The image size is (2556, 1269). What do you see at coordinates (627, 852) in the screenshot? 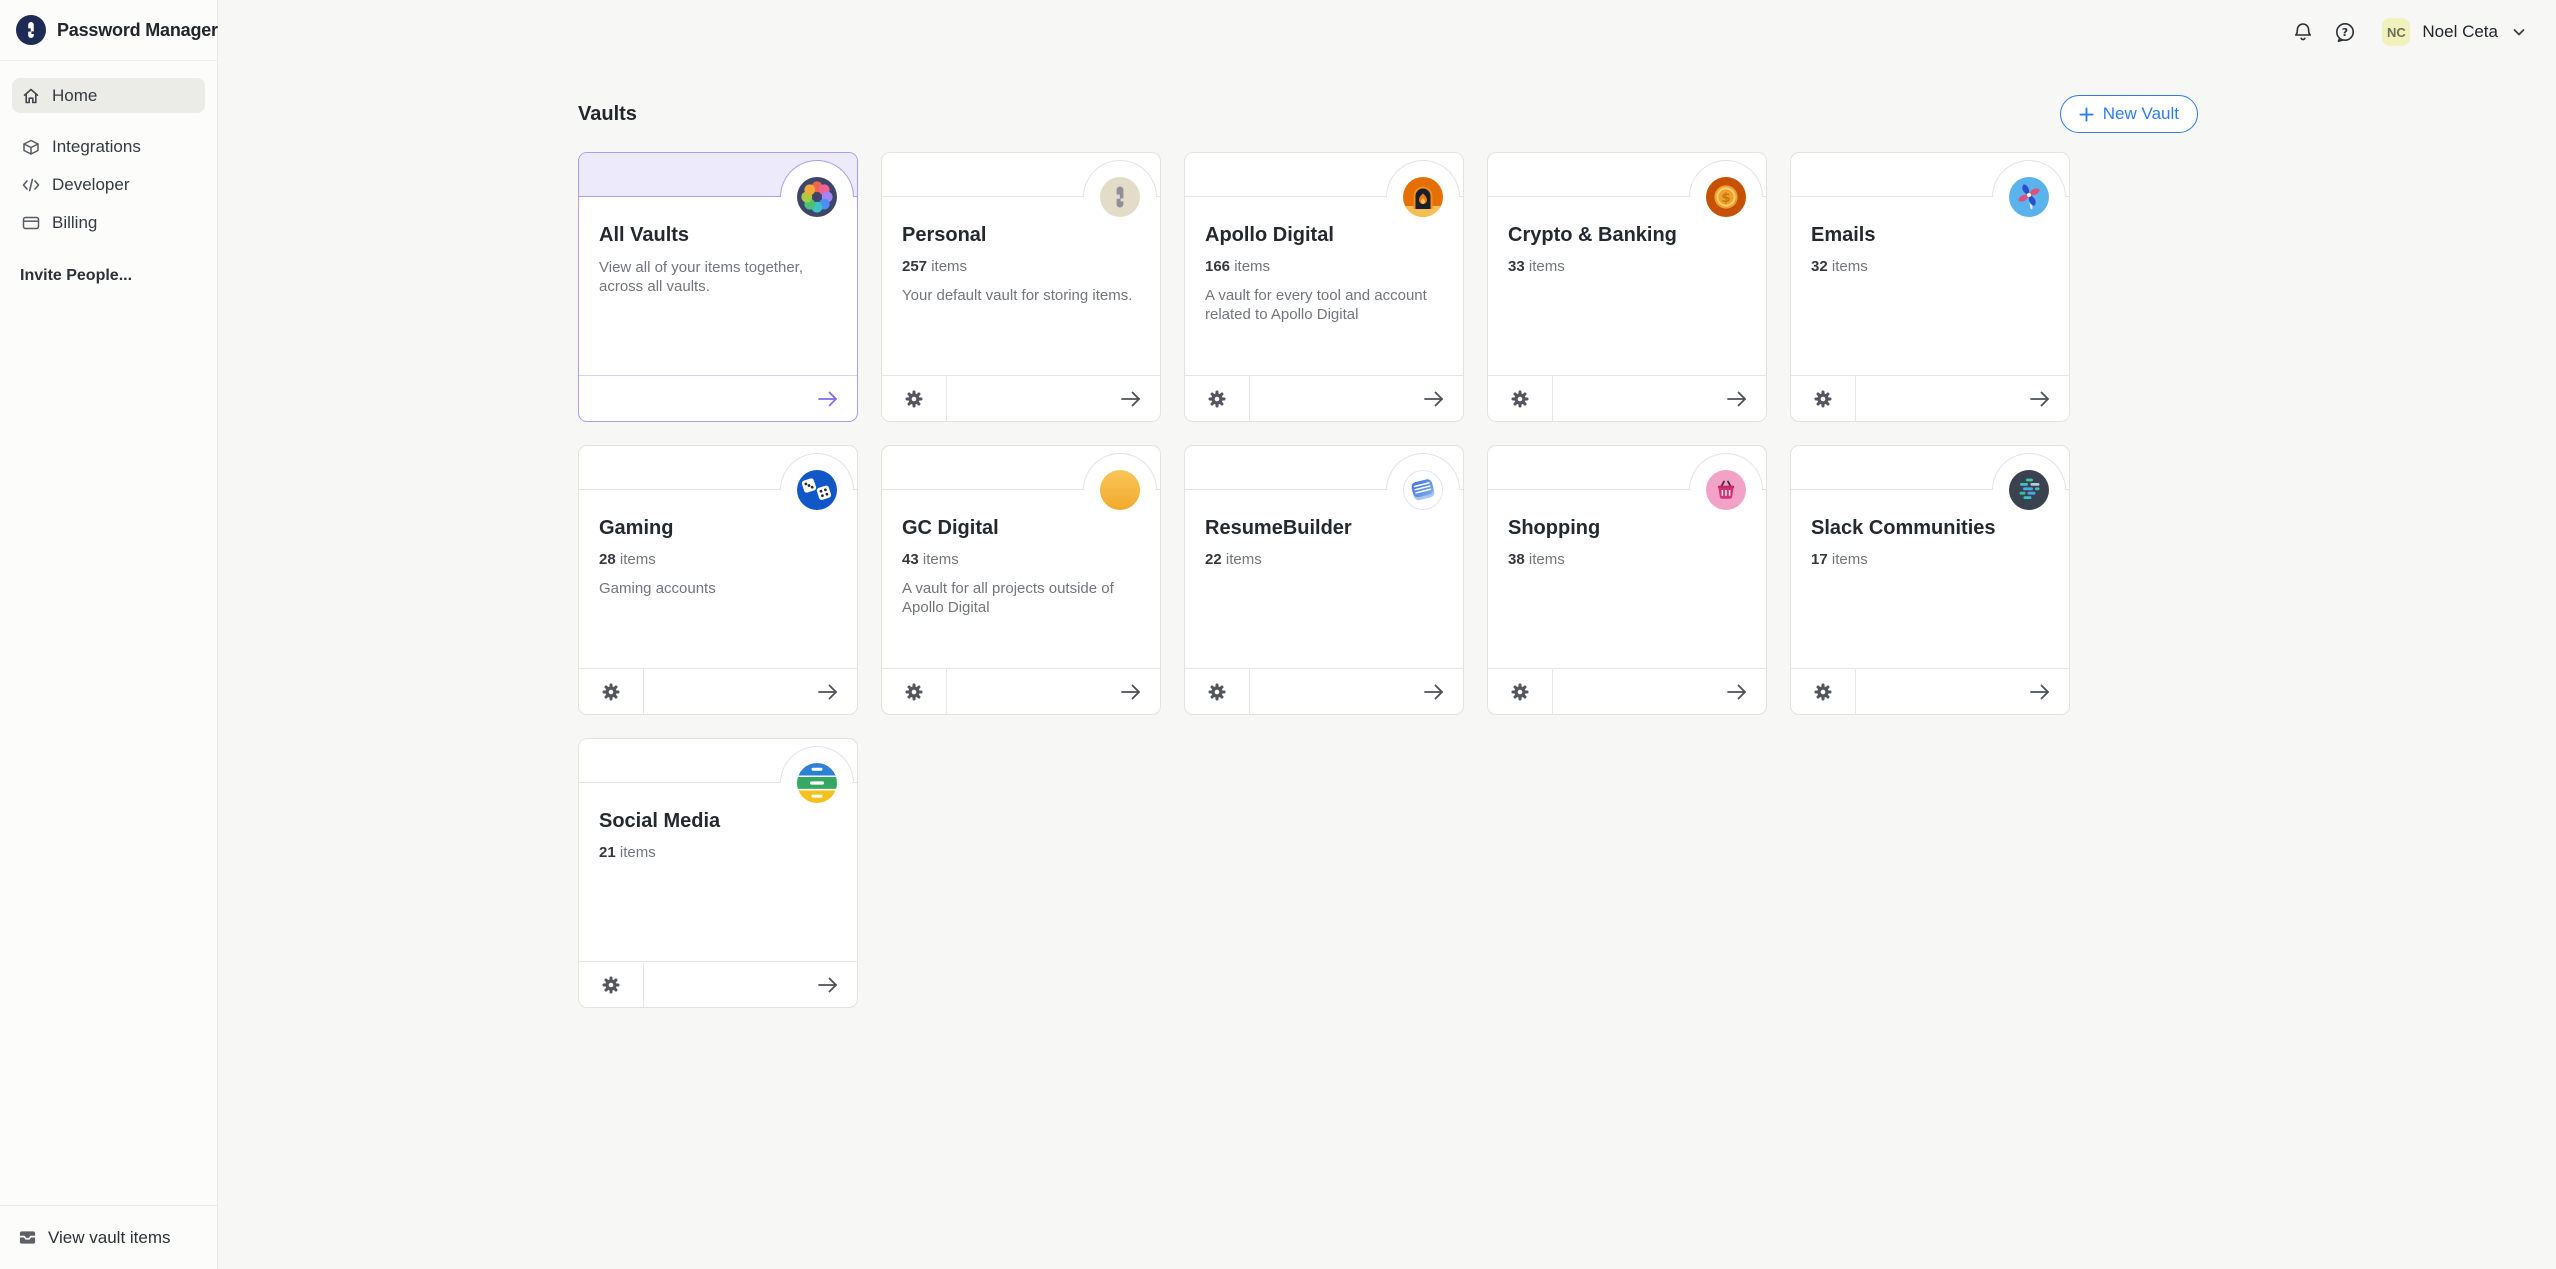
I see `vault-items-count: 21 items` at bounding box center [627, 852].